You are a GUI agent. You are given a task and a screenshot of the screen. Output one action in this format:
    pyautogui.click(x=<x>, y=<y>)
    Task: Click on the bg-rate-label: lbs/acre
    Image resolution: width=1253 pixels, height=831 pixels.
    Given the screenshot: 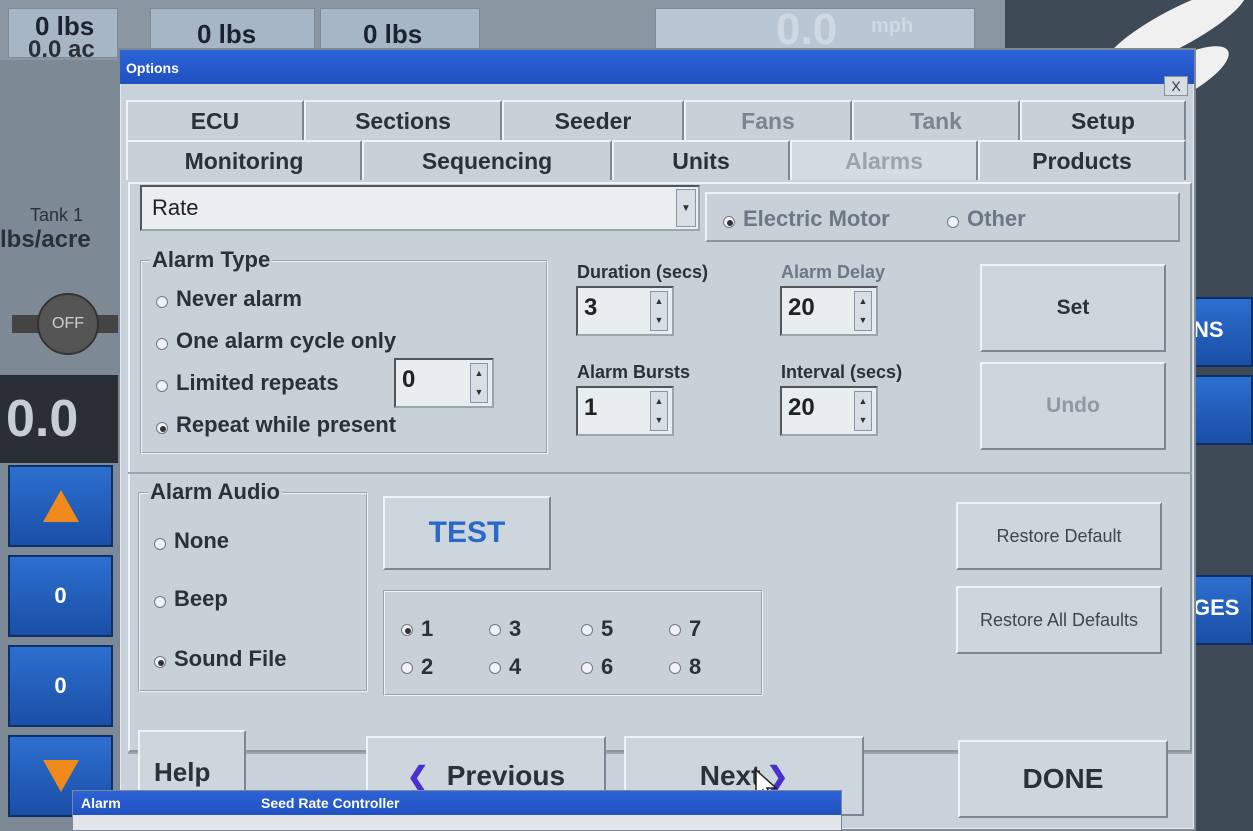 What is the action you would take?
    pyautogui.click(x=45, y=239)
    